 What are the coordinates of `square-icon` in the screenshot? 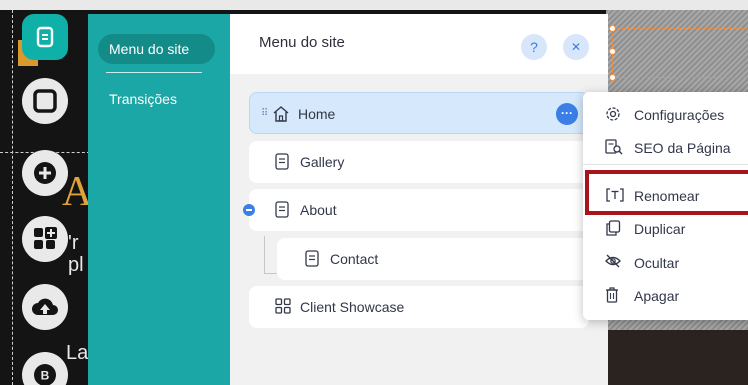 It's located at (45, 101).